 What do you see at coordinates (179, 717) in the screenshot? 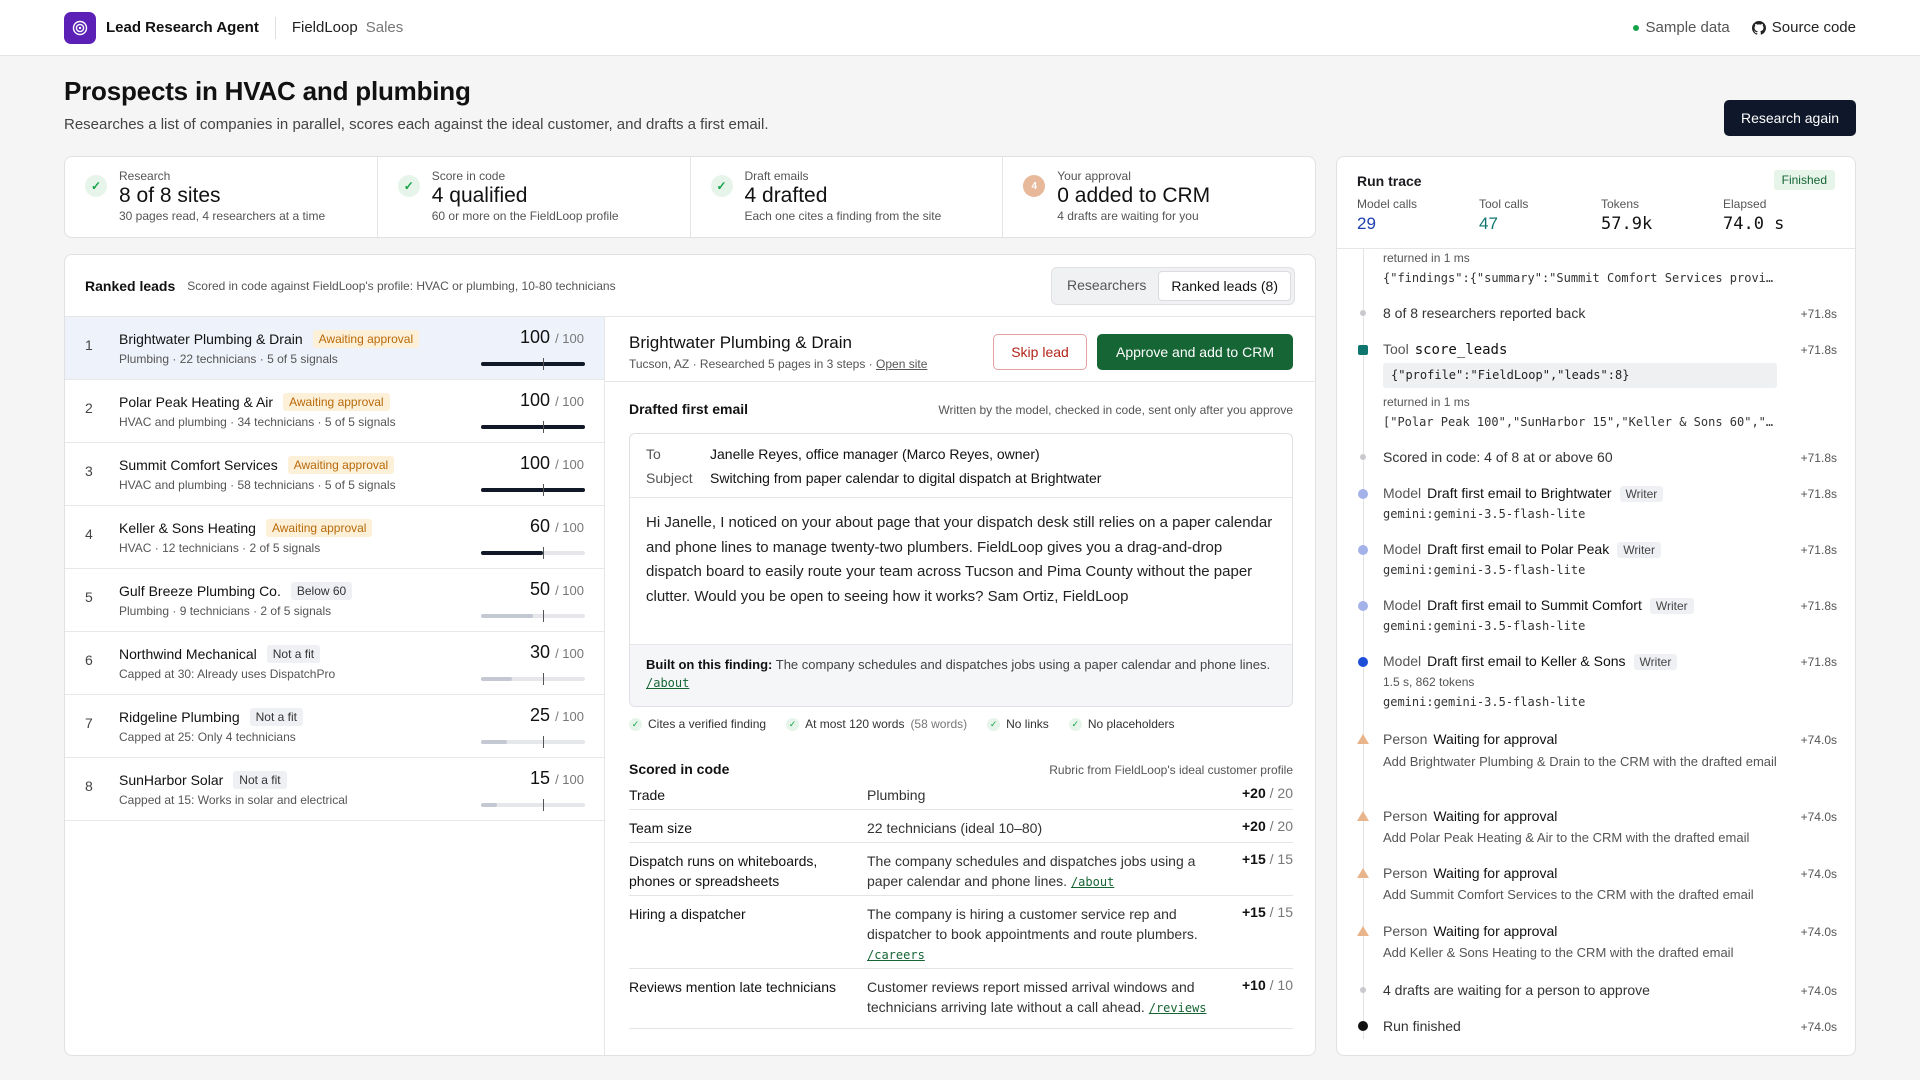
I see `lead-name: Ridgeline Plumbing` at bounding box center [179, 717].